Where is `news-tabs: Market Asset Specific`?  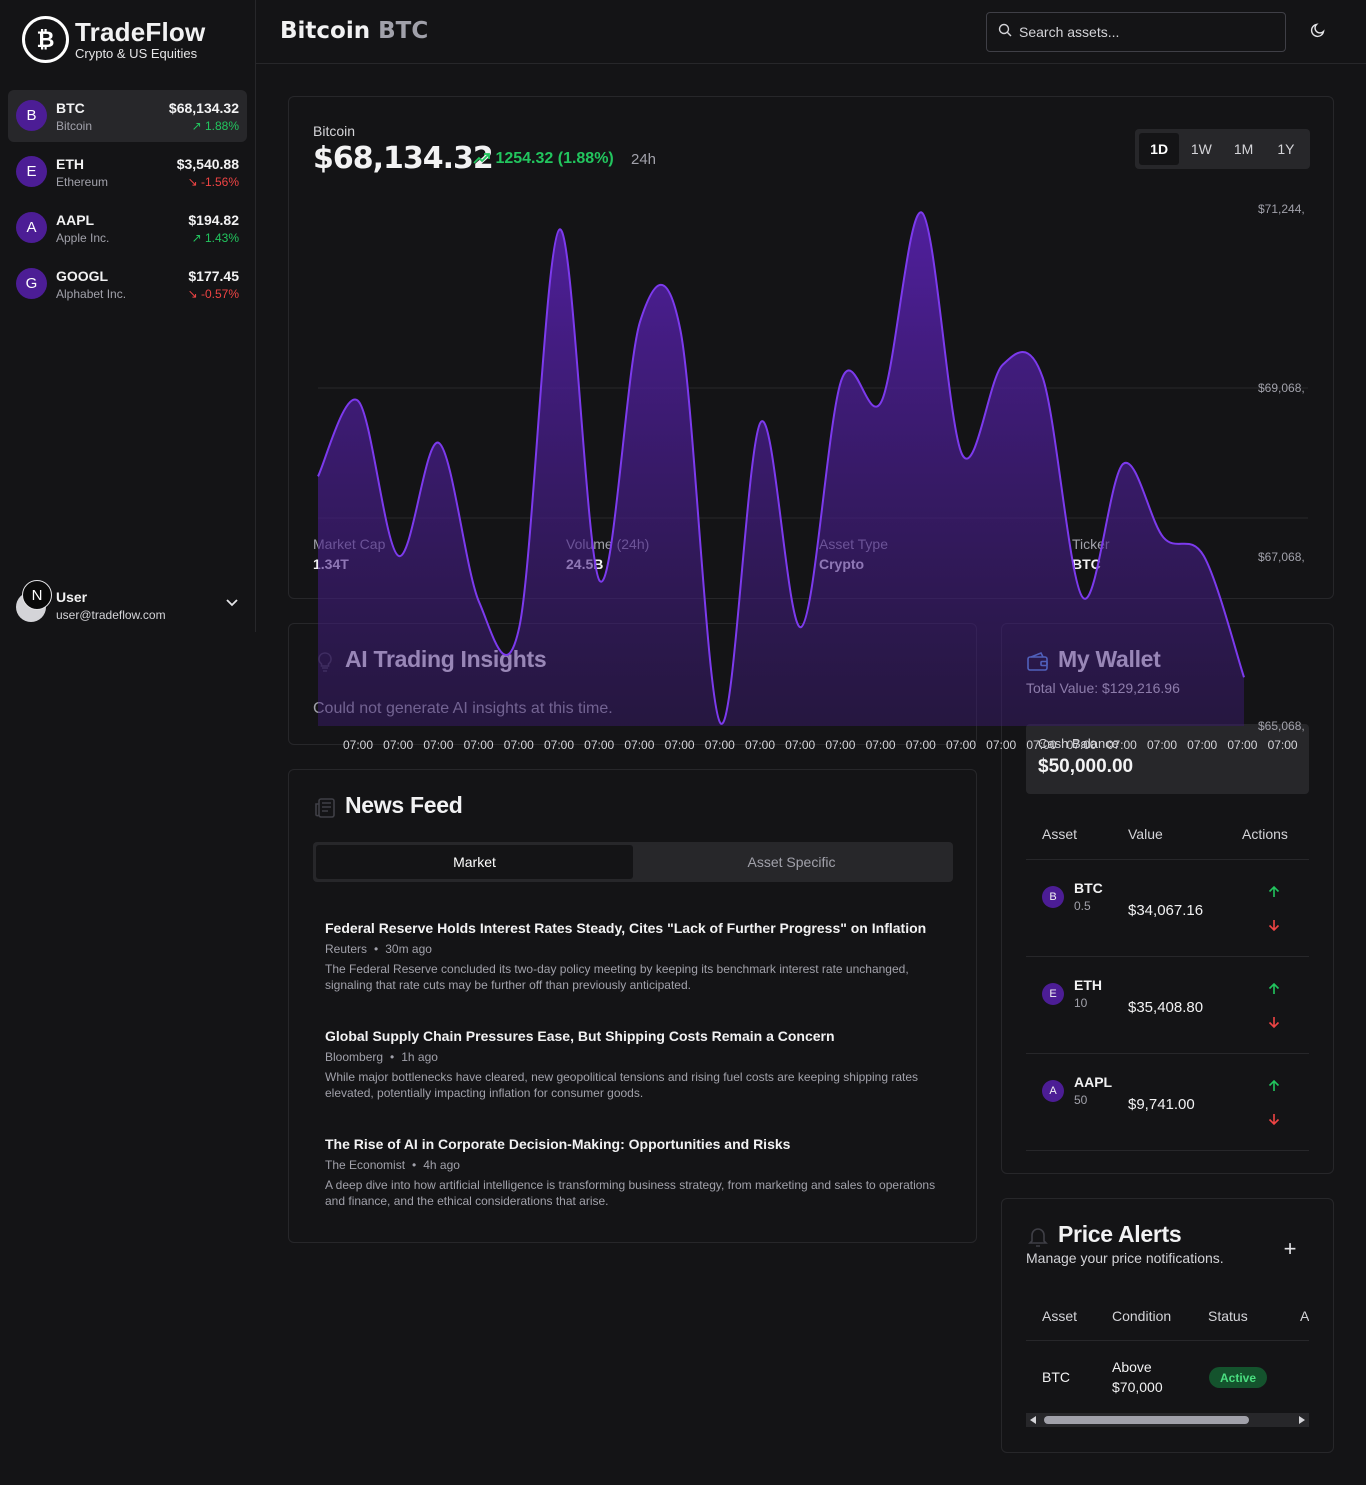 news-tabs: Market Asset Specific is located at coordinates (633, 862).